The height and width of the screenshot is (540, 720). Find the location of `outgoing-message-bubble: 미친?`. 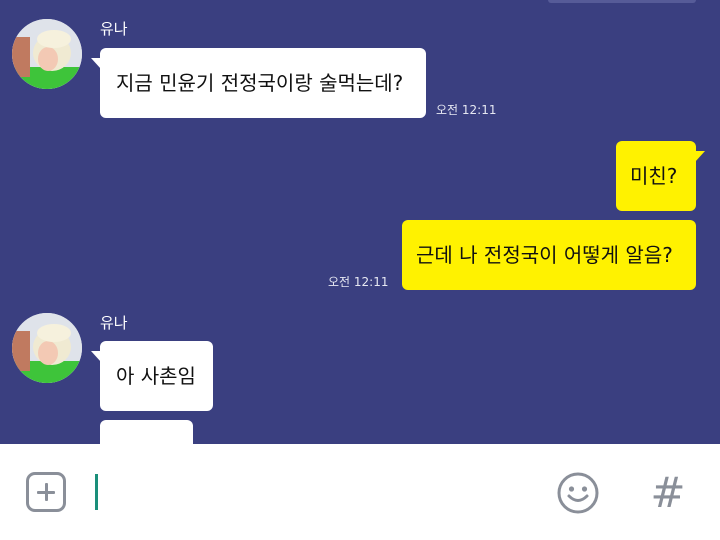

outgoing-message-bubble: 미친? is located at coordinates (660, 176).